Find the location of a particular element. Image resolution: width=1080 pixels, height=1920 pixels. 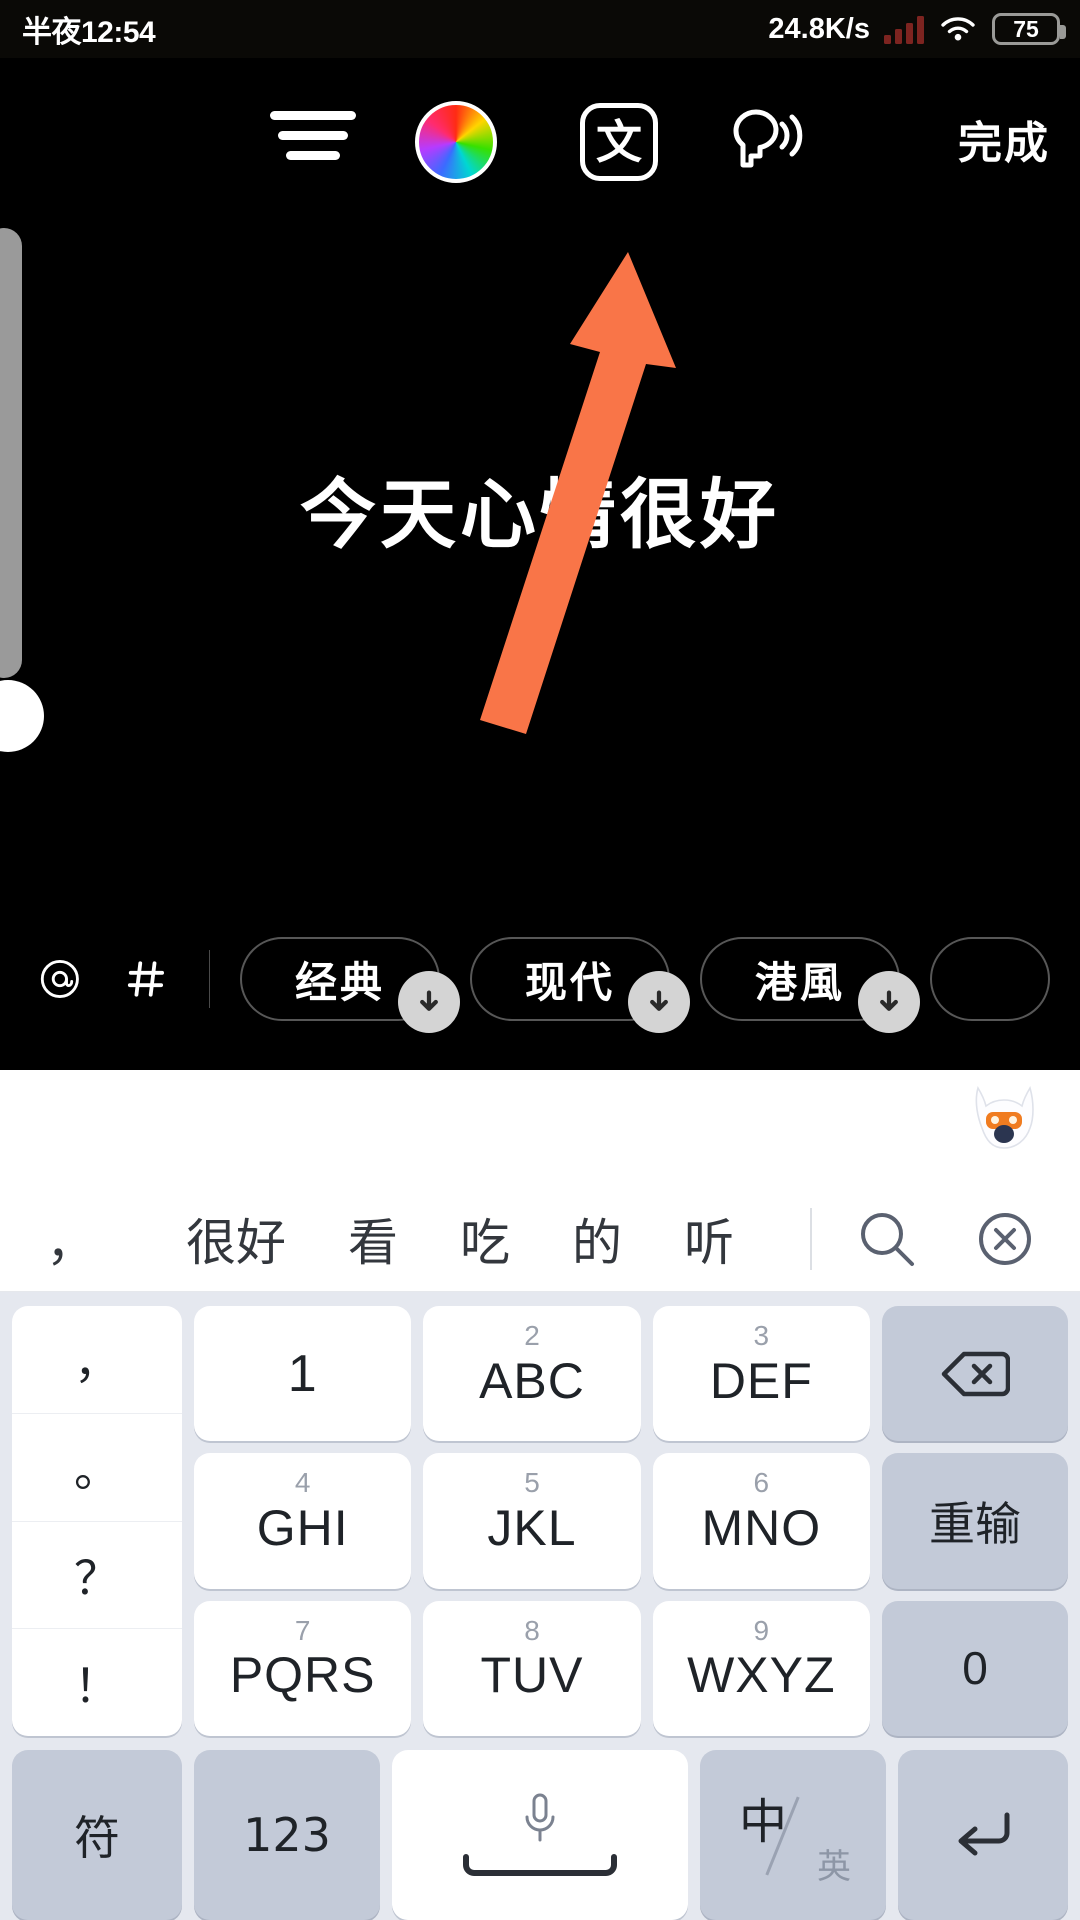

backspace-key is located at coordinates (975, 1374).